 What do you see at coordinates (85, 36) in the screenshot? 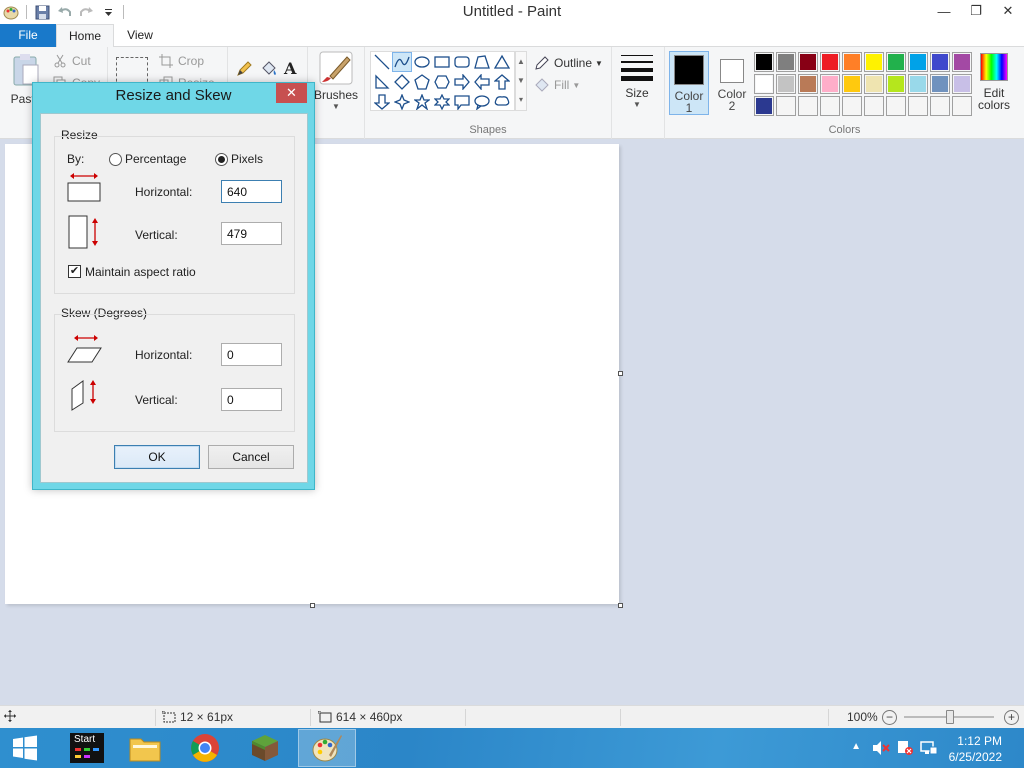
I see `tab-home: Home` at bounding box center [85, 36].